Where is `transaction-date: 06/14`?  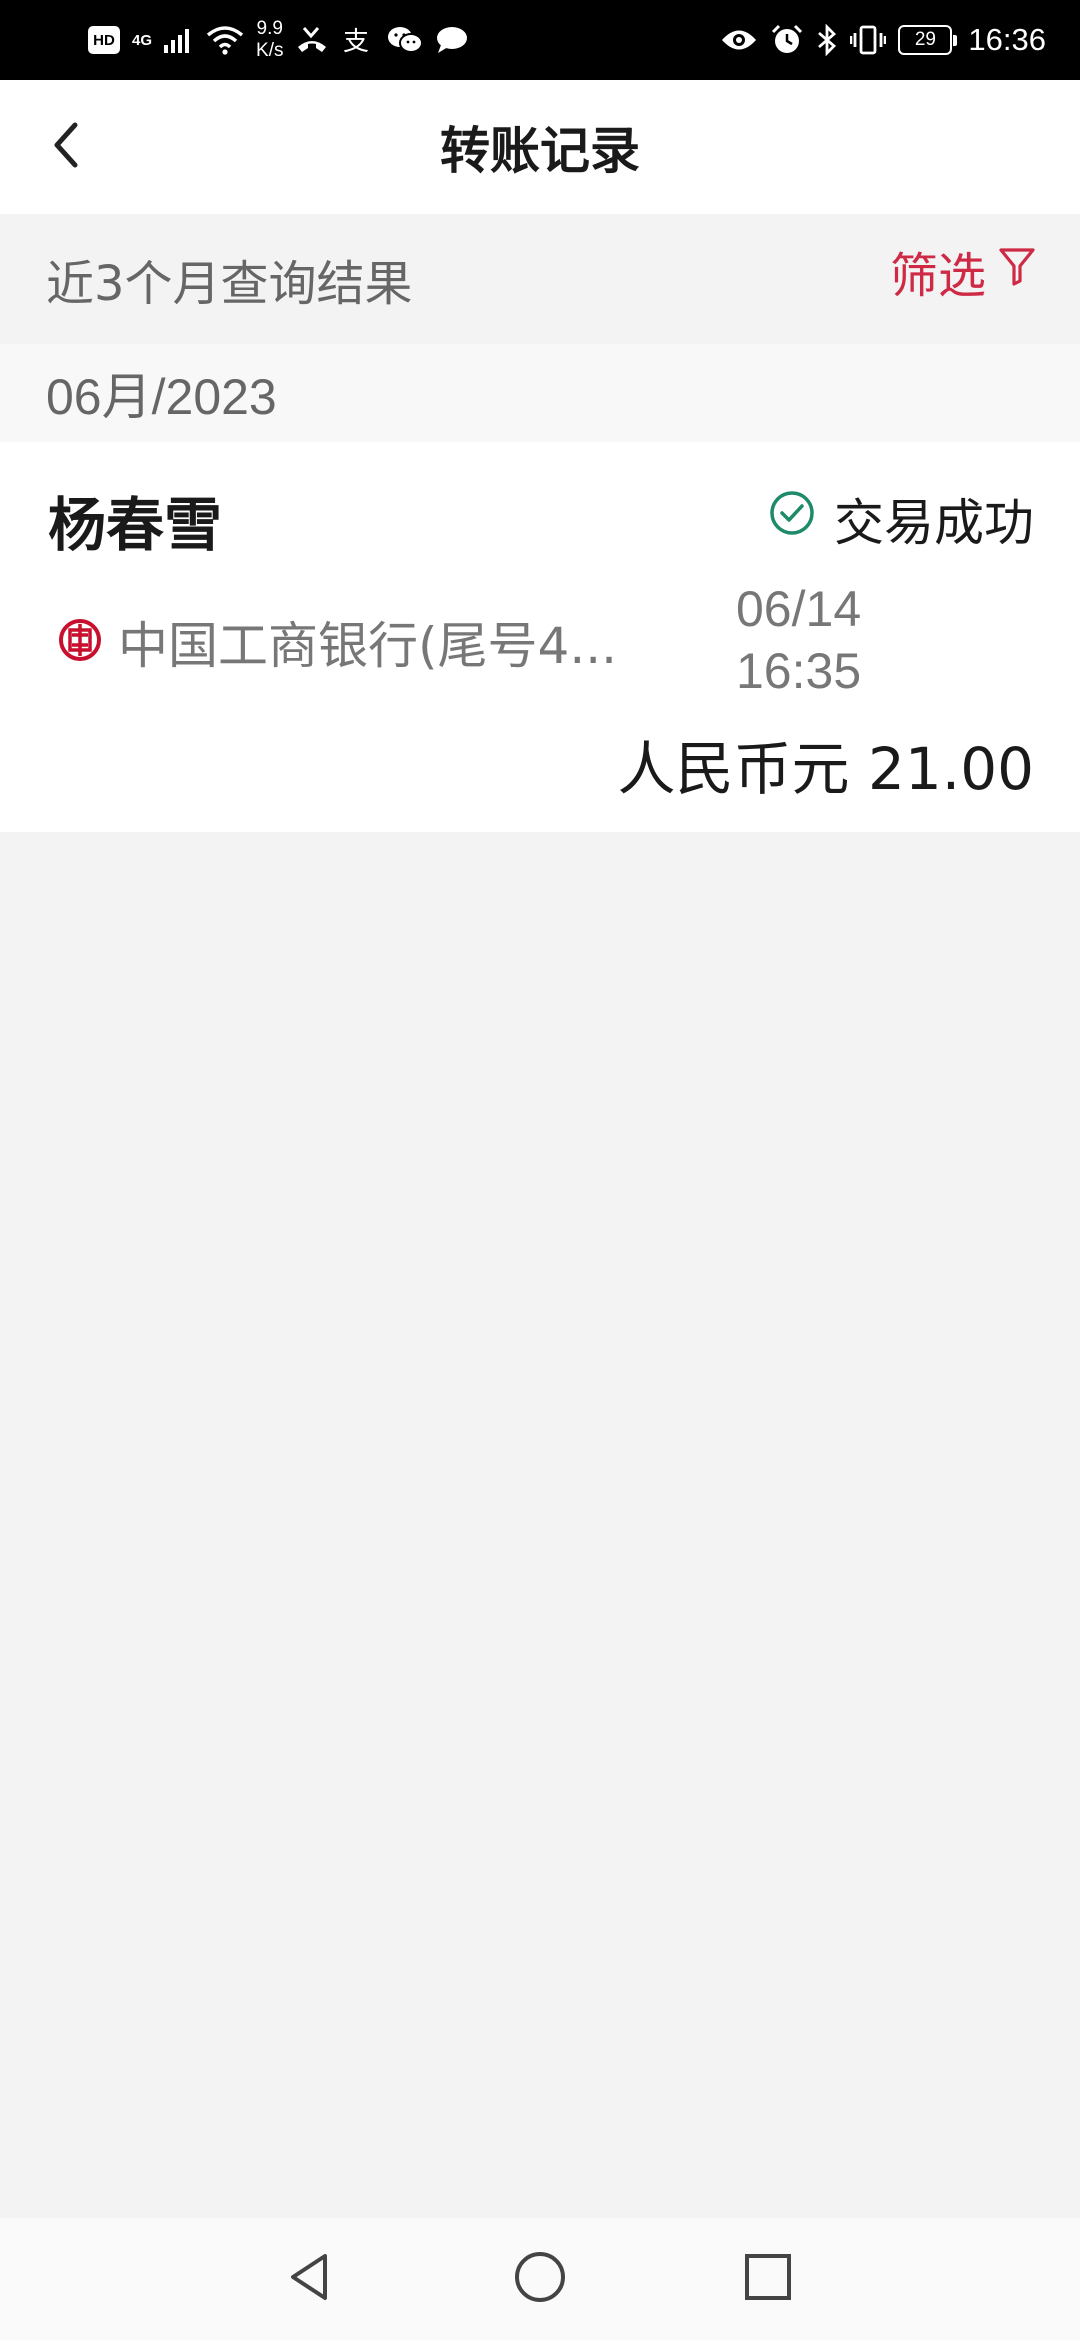
transaction-date: 06/14 is located at coordinates (799, 609).